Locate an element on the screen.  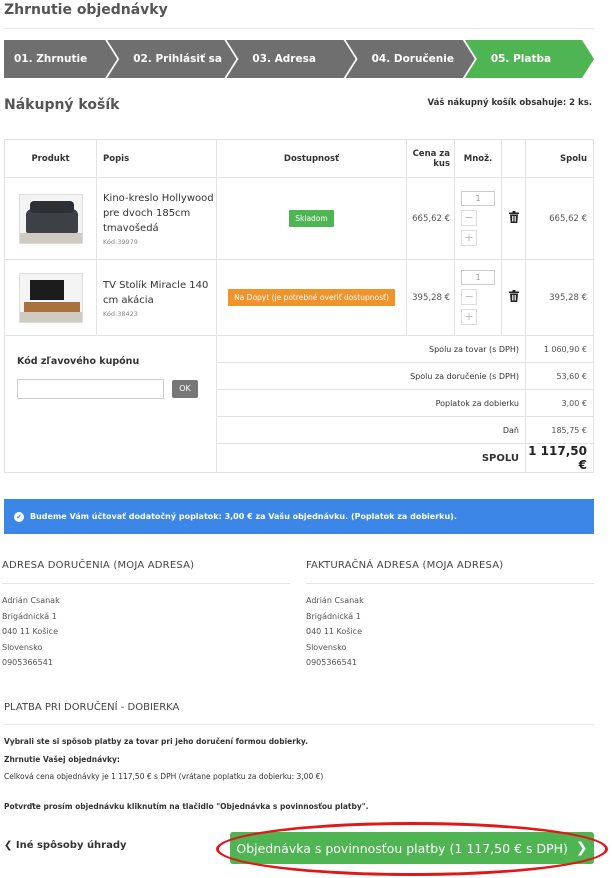
cart-count: Váš nákupný košík obsahuje: 2 ks. is located at coordinates (509, 103).